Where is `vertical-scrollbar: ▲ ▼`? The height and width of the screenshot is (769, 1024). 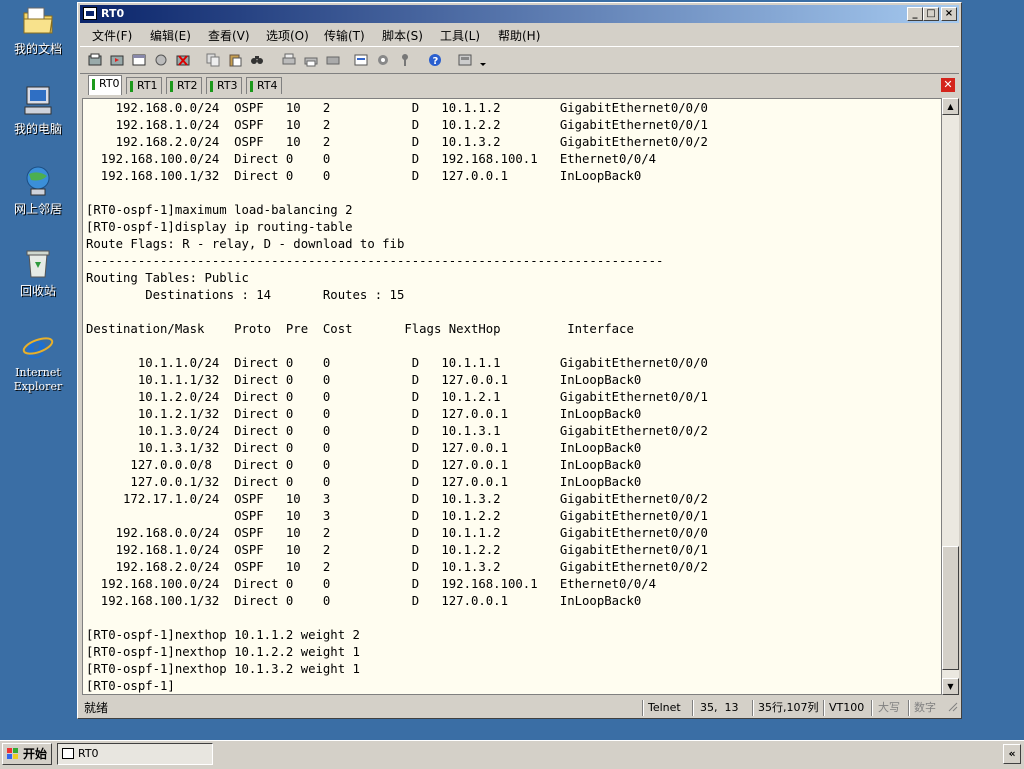 vertical-scrollbar: ▲ ▼ is located at coordinates (950, 396).